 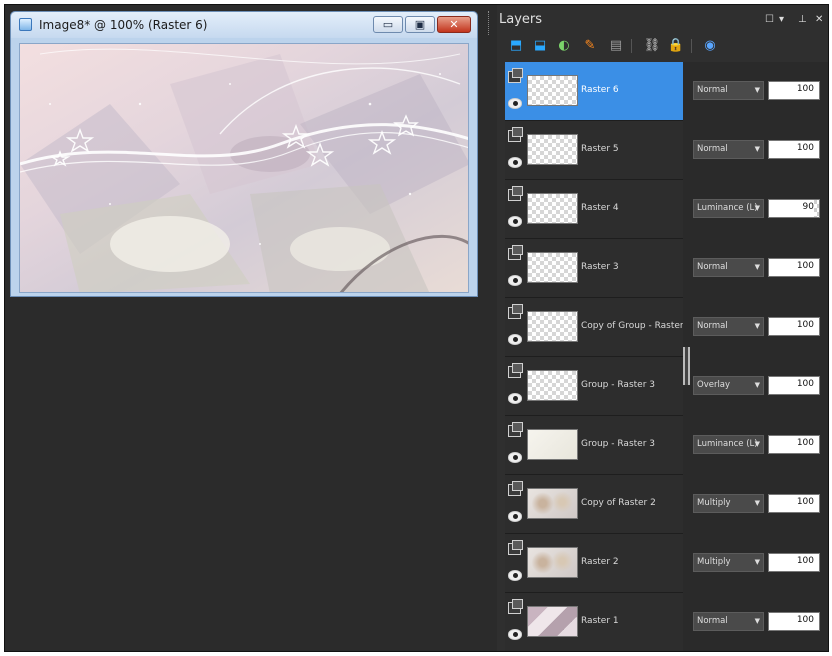 I want to click on layers-toolbar: ⬒ ⬓ ◐ ✎ ▤ ⛓ 🔒 ◉, so click(x=662, y=46).